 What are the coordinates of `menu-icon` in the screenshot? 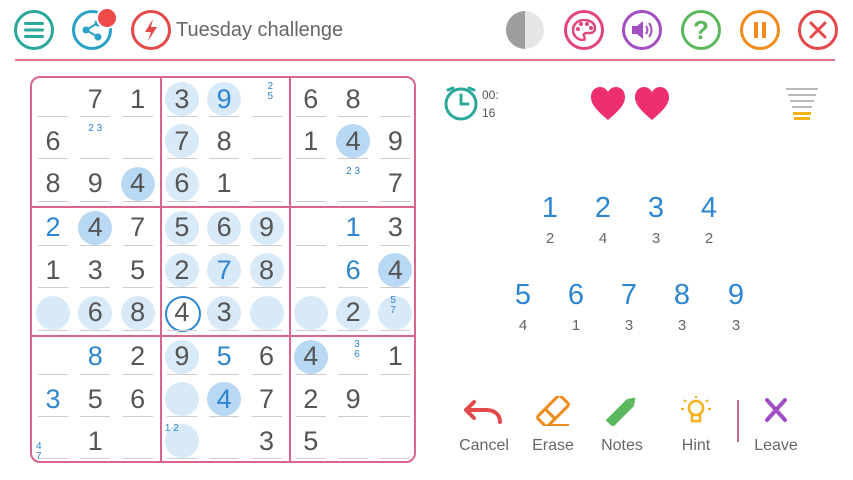 It's located at (34, 30).